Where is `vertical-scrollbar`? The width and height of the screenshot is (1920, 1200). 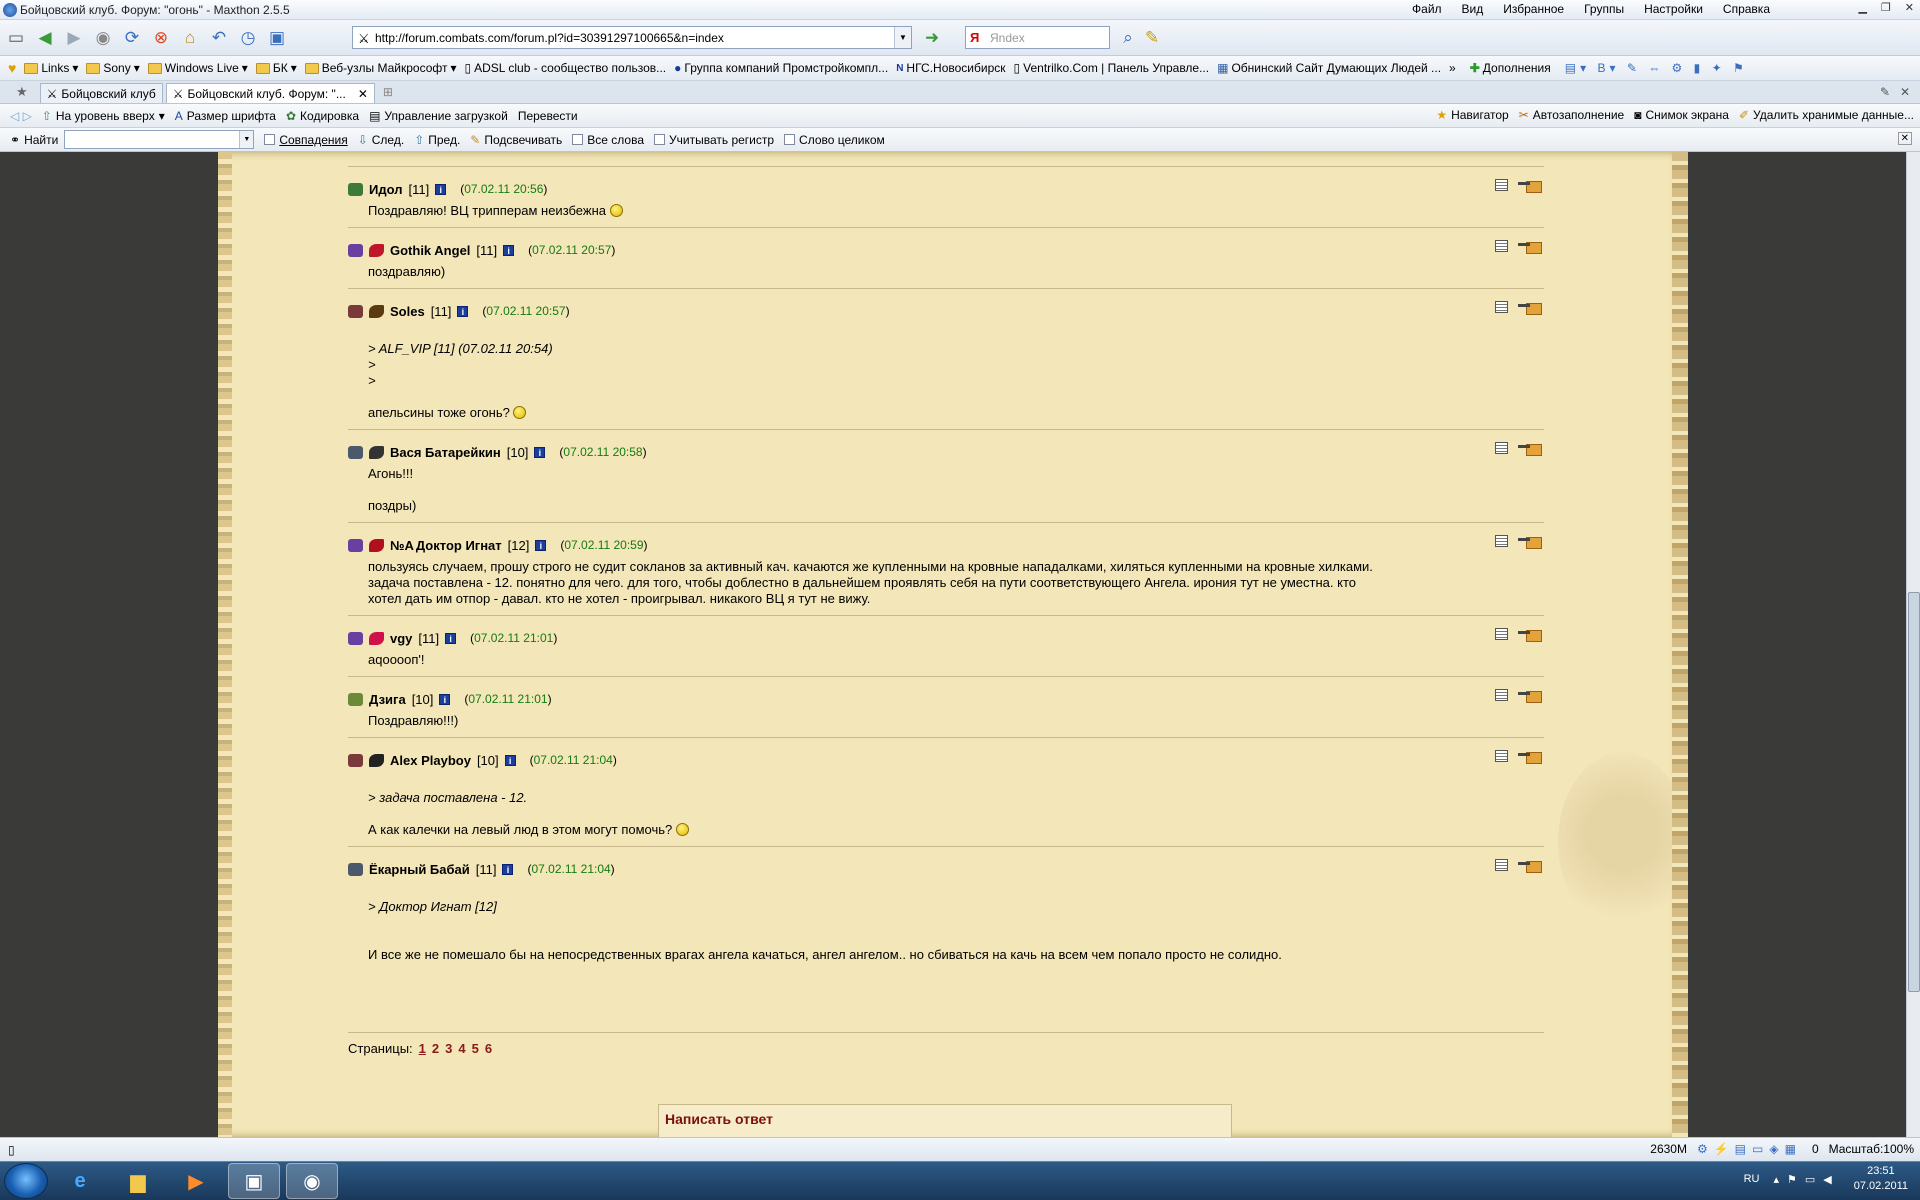 vertical-scrollbar is located at coordinates (1913, 644).